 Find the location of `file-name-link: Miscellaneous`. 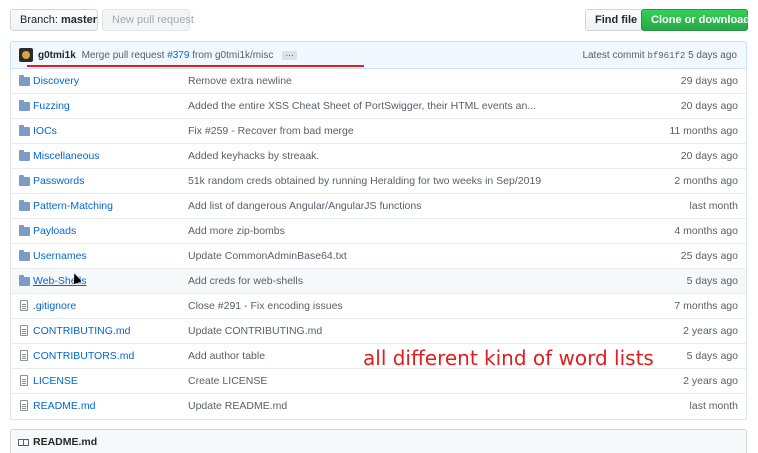

file-name-link: Miscellaneous is located at coordinates (66, 156).